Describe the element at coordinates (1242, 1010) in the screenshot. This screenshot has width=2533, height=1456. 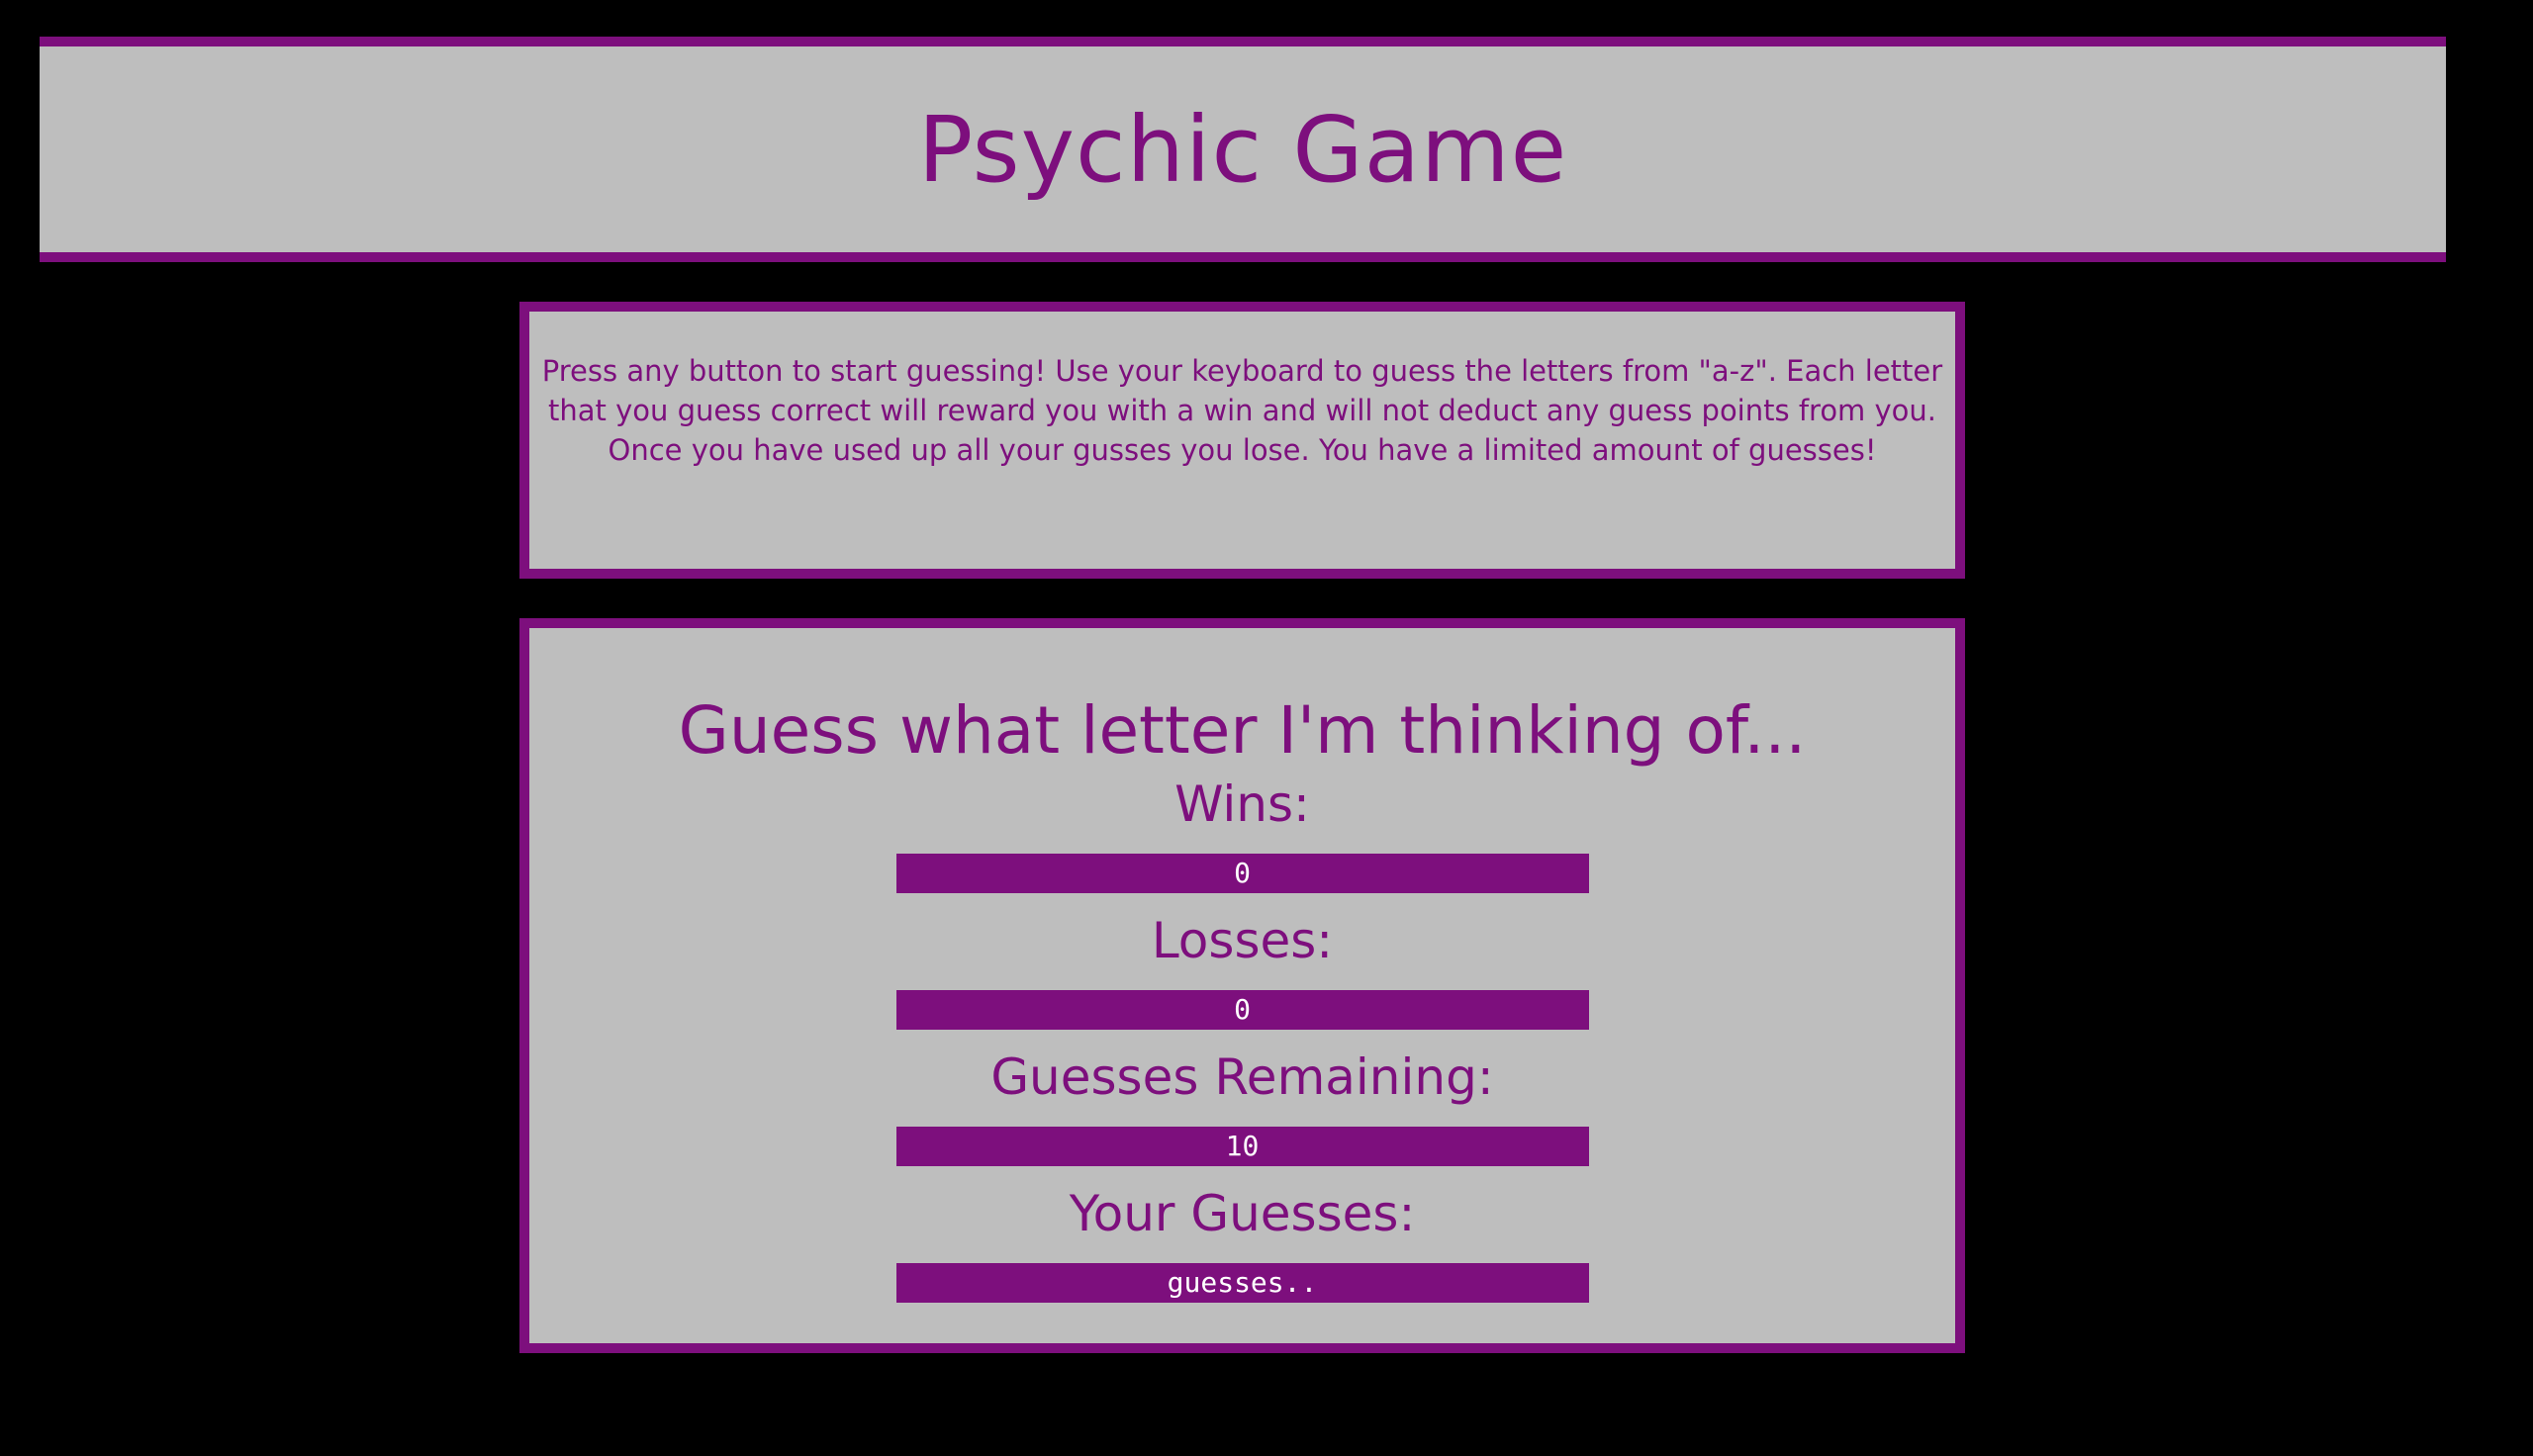
I see `losses-value: 0` at that location.